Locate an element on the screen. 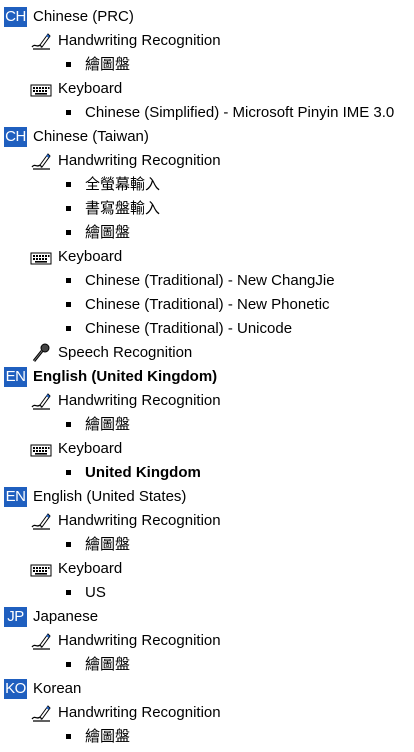  language-name: Korean is located at coordinates (57, 689).